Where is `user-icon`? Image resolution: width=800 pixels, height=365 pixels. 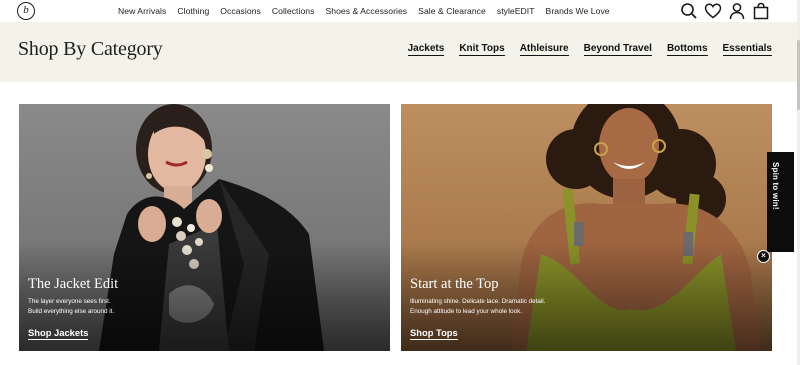 user-icon is located at coordinates (737, 11).